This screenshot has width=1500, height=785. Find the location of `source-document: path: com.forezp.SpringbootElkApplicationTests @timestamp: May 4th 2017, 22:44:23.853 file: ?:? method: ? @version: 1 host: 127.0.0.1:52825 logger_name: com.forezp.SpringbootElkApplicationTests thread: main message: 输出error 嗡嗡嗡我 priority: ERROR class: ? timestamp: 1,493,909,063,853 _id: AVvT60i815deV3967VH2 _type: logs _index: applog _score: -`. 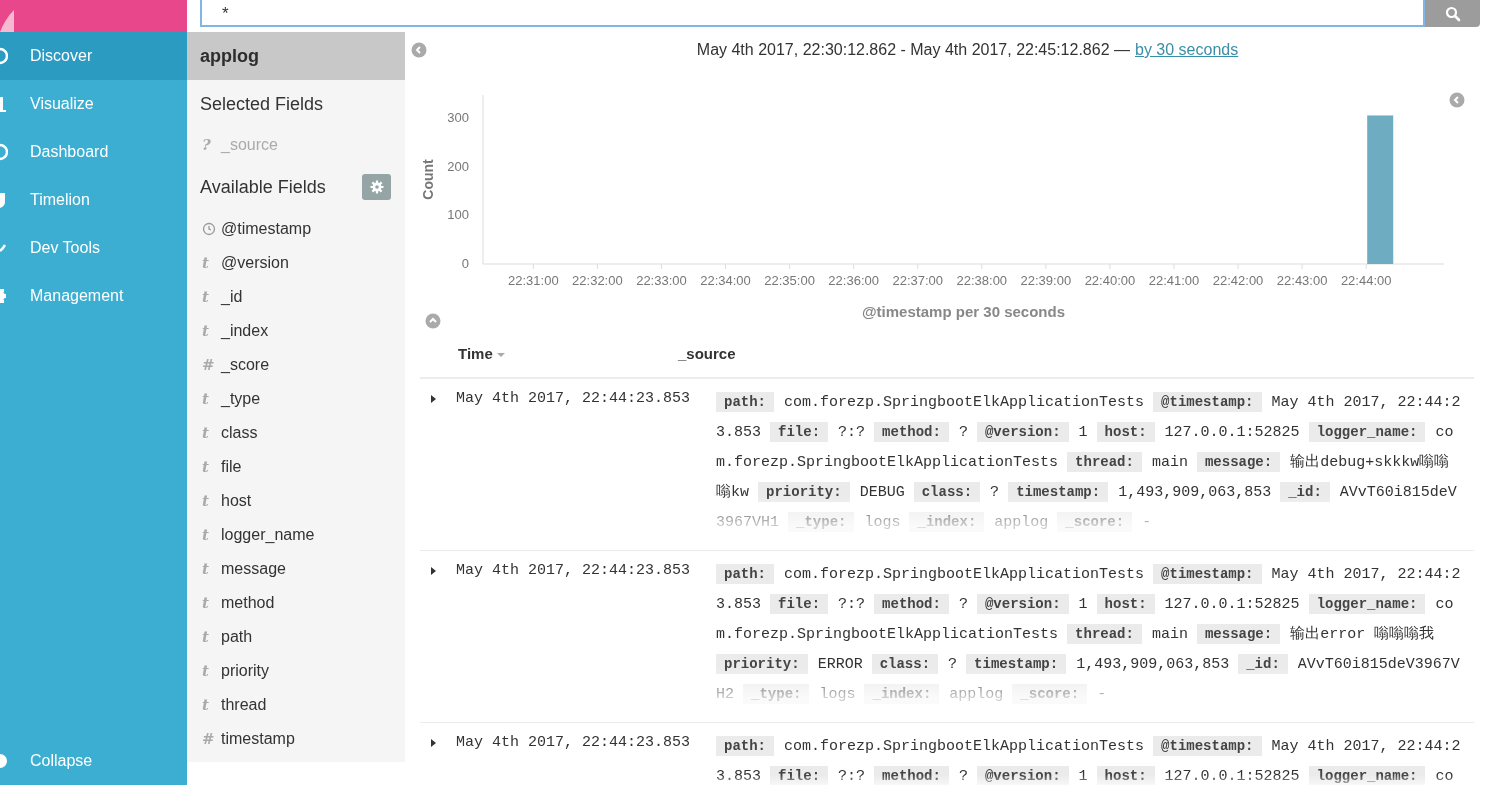

source-document: path: com.forezp.SpringbootElkApplicationTests @timestamp: May 4th 2017, 22:44:23.853 file: ?:? method: ? @version: 1 host: 127.0.0.1:52825 logger_name: com.forezp.SpringbootElkApplicationTests thread: main message: 输出error 嗡嗡嗡我 priority: ERROR class: ? timestamp: 1,493,909,063,853 _id: AVvT60i815deV3967VH2 _type: logs _index: applog _score: - is located at coordinates (1088, 634).